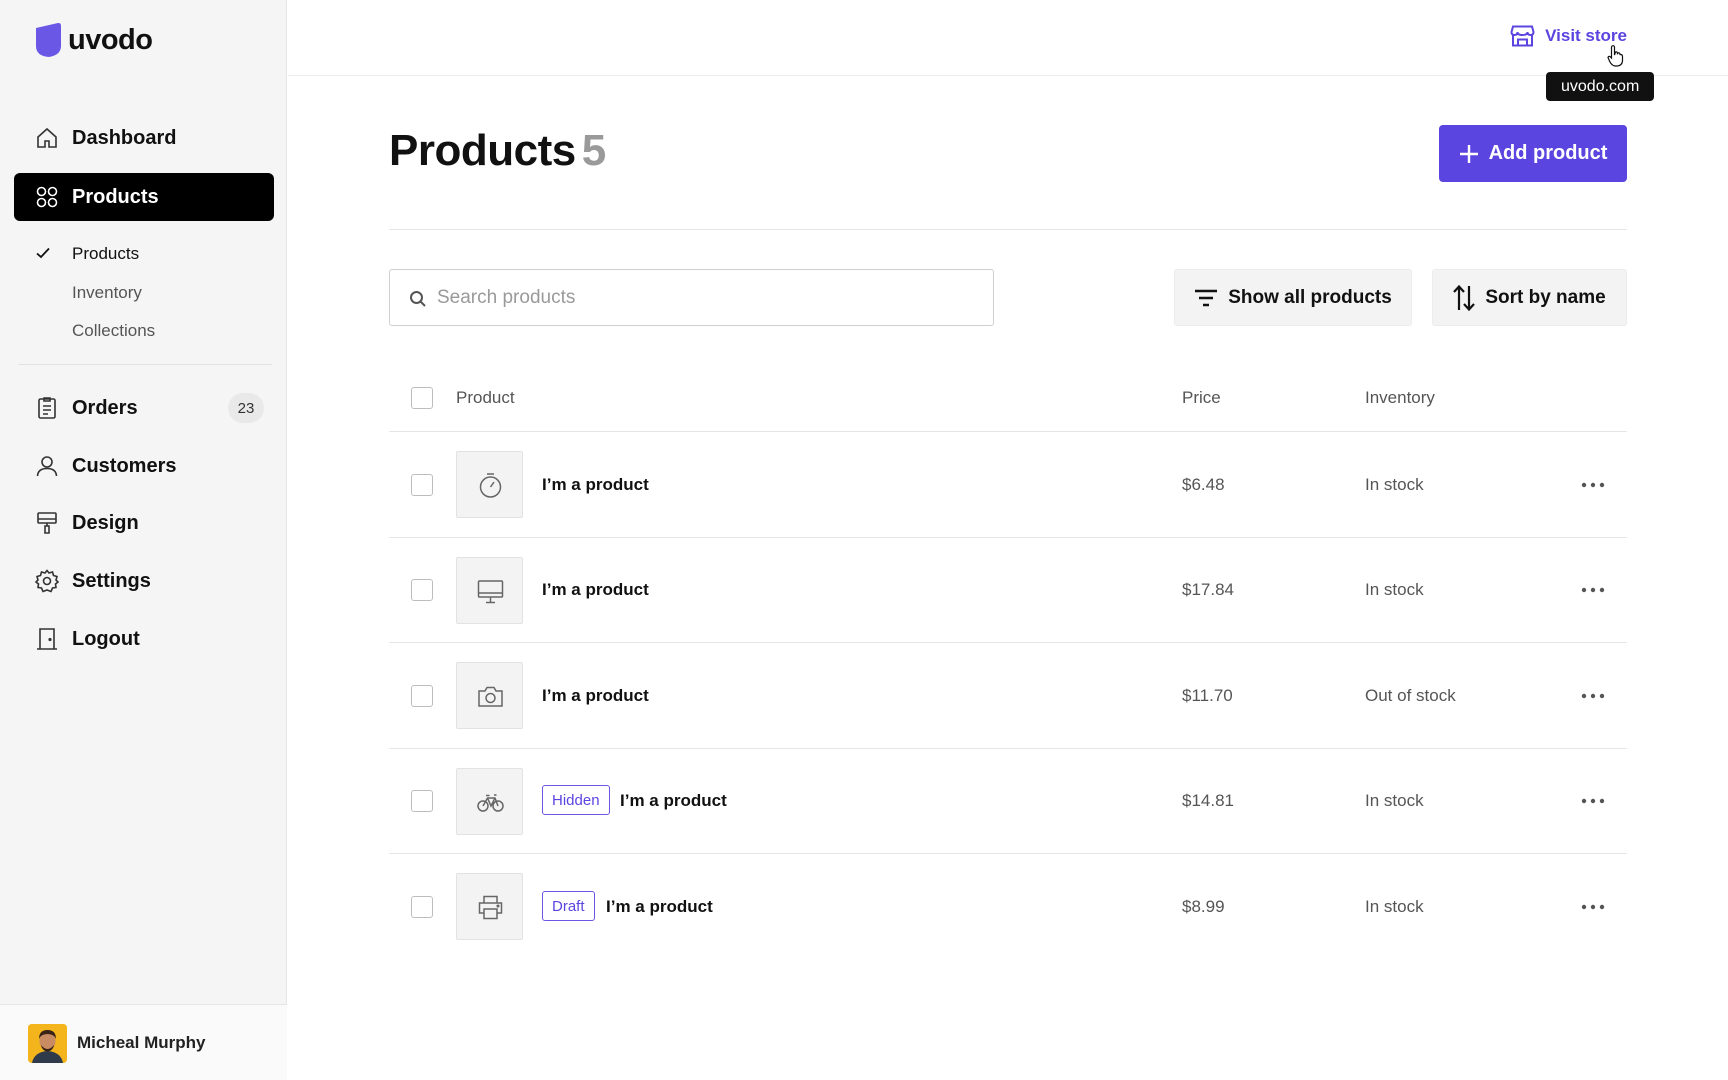 Image resolution: width=1728 pixels, height=1080 pixels. Describe the element at coordinates (576, 800) in the screenshot. I see `status-badge-hidden: Hidden` at that location.